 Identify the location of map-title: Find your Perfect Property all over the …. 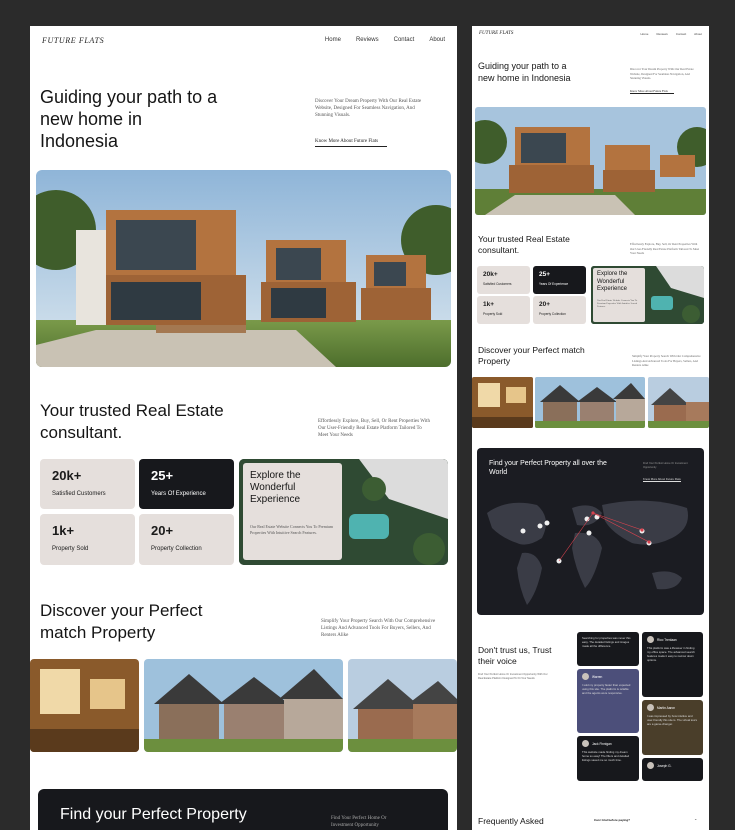
(548, 468).